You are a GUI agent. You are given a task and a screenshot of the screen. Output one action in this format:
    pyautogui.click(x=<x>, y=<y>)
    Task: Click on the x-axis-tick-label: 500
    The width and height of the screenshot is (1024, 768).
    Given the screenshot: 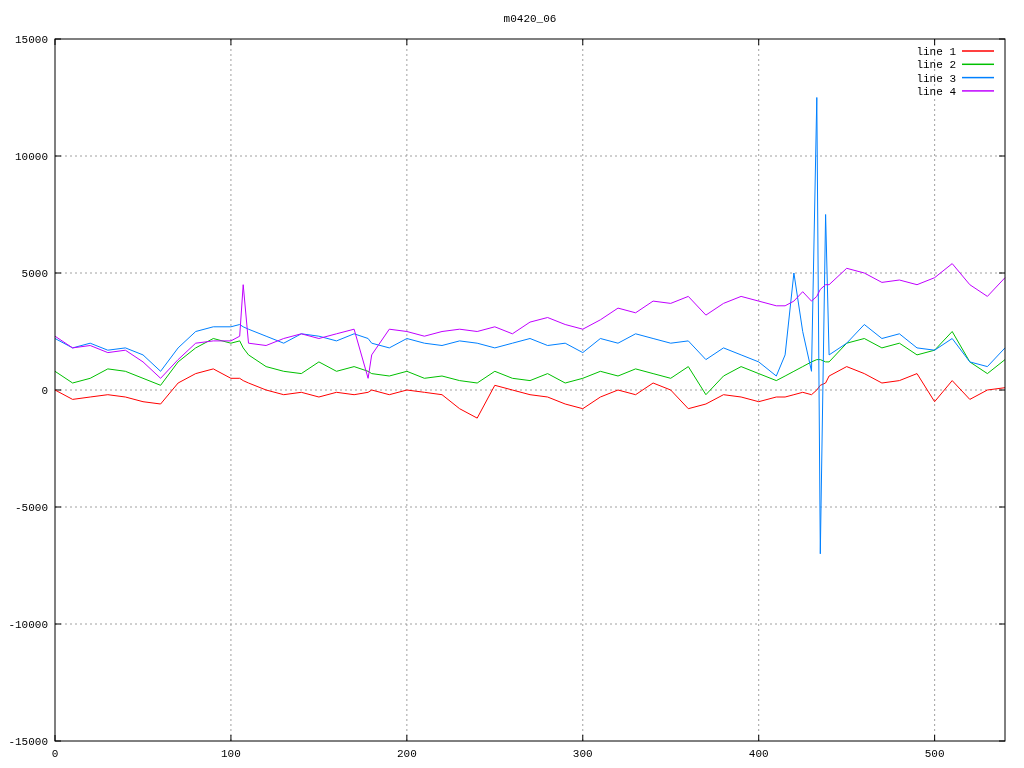 What is the action you would take?
    pyautogui.click(x=934, y=754)
    